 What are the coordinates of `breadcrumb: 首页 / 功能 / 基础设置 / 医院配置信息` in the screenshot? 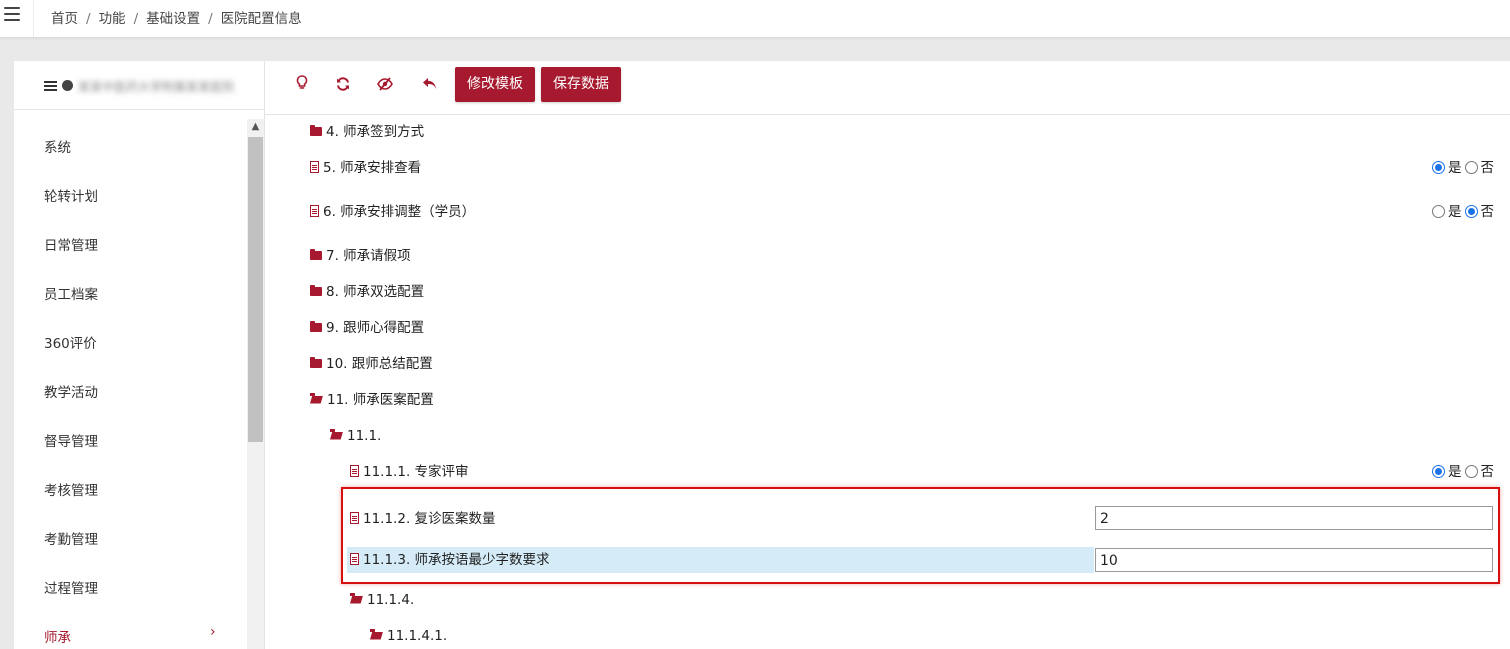 It's located at (176, 17).